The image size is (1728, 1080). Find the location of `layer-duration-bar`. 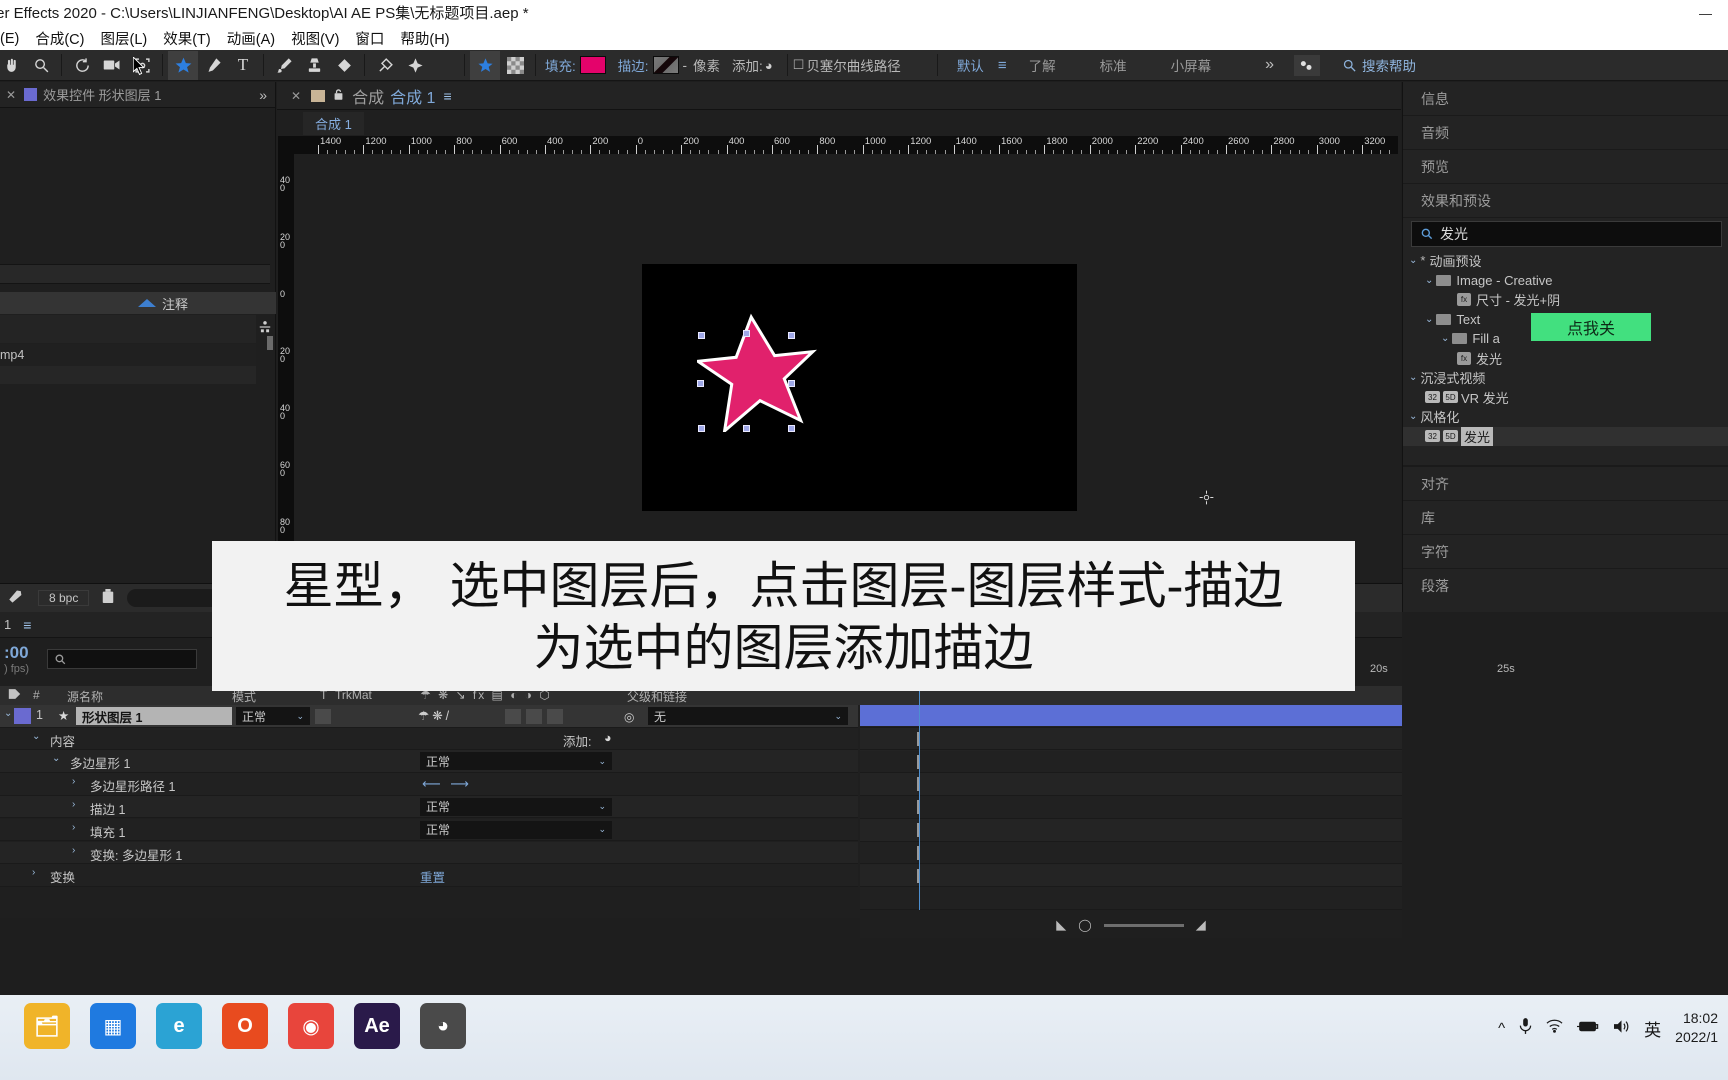

layer-duration-bar is located at coordinates (1131, 715).